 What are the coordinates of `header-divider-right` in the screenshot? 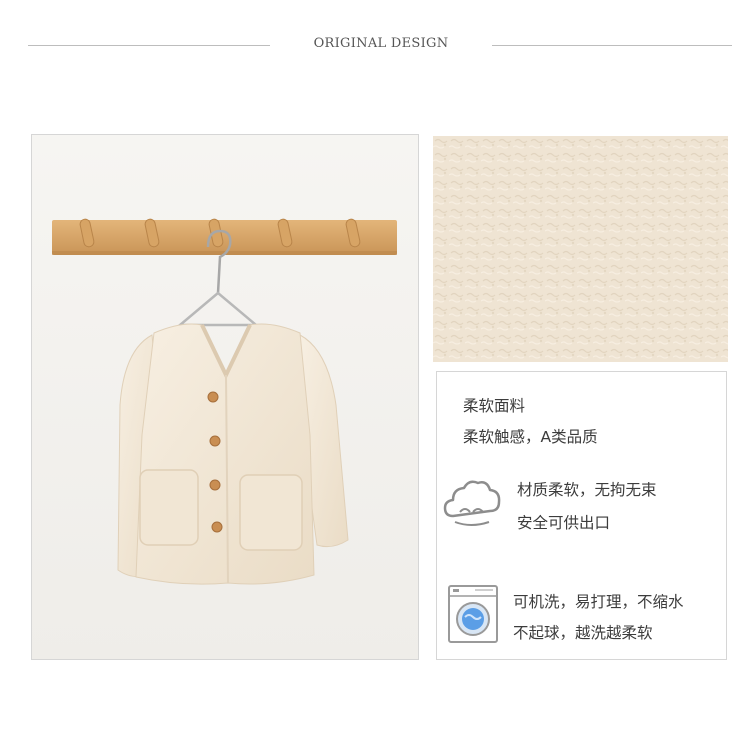 It's located at (612, 45).